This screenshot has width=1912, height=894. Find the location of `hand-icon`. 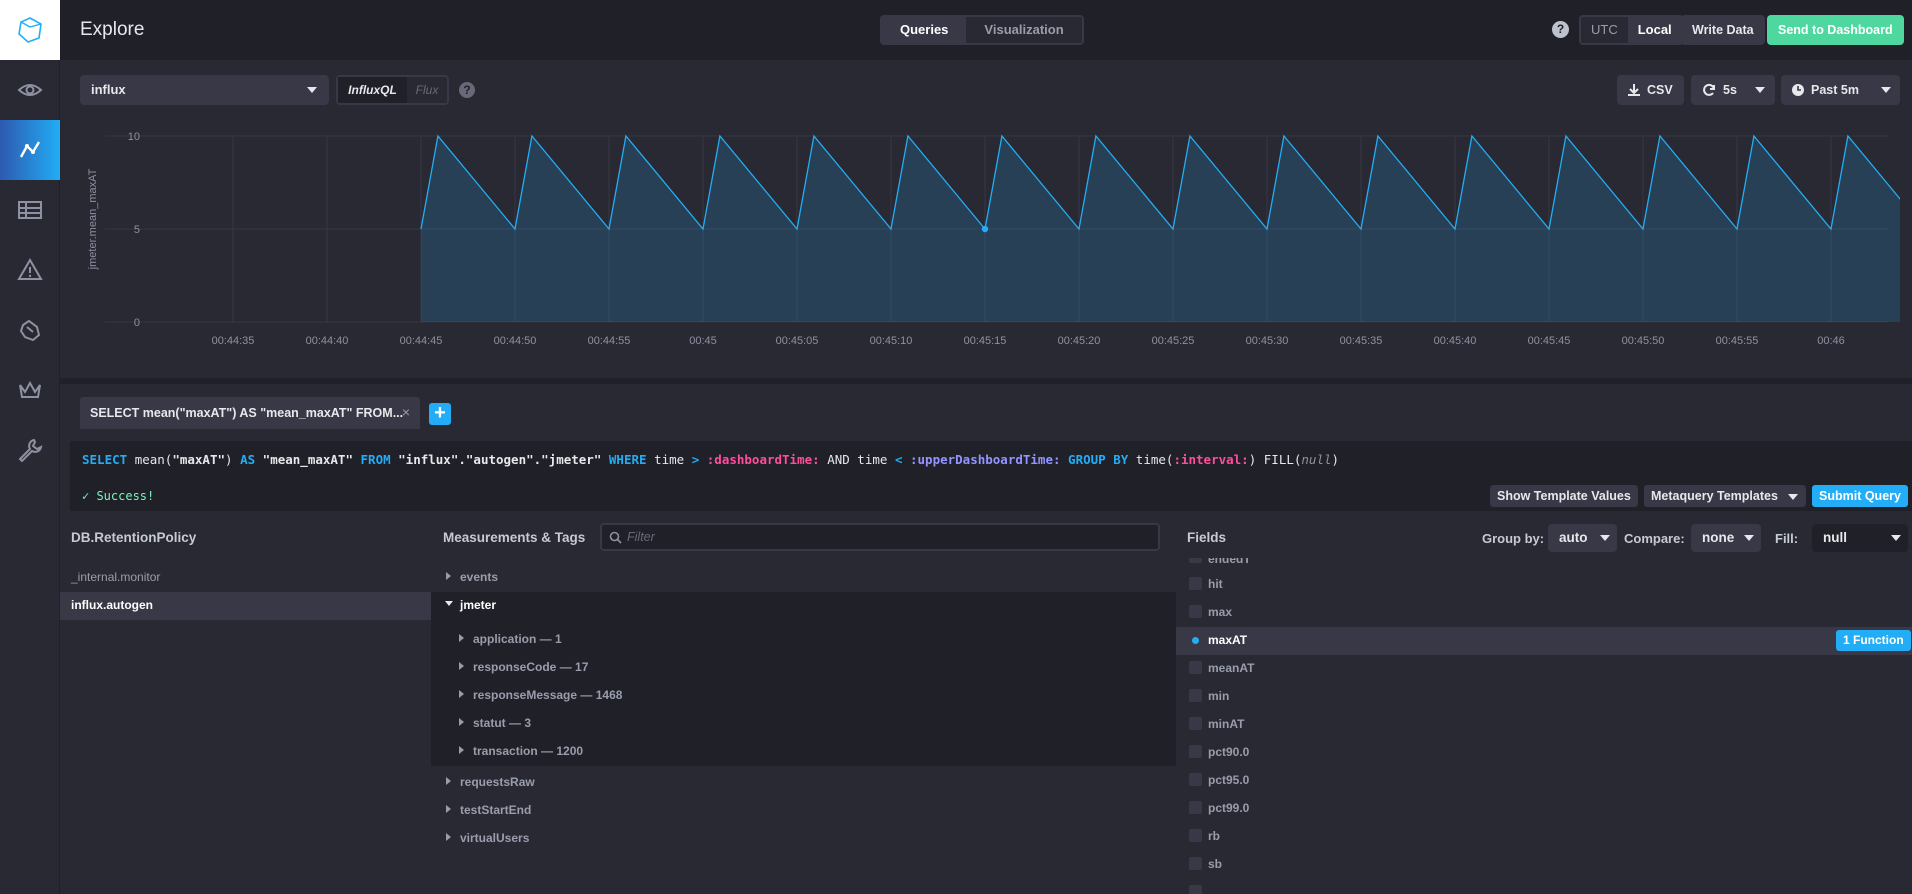

hand-icon is located at coordinates (30, 330).